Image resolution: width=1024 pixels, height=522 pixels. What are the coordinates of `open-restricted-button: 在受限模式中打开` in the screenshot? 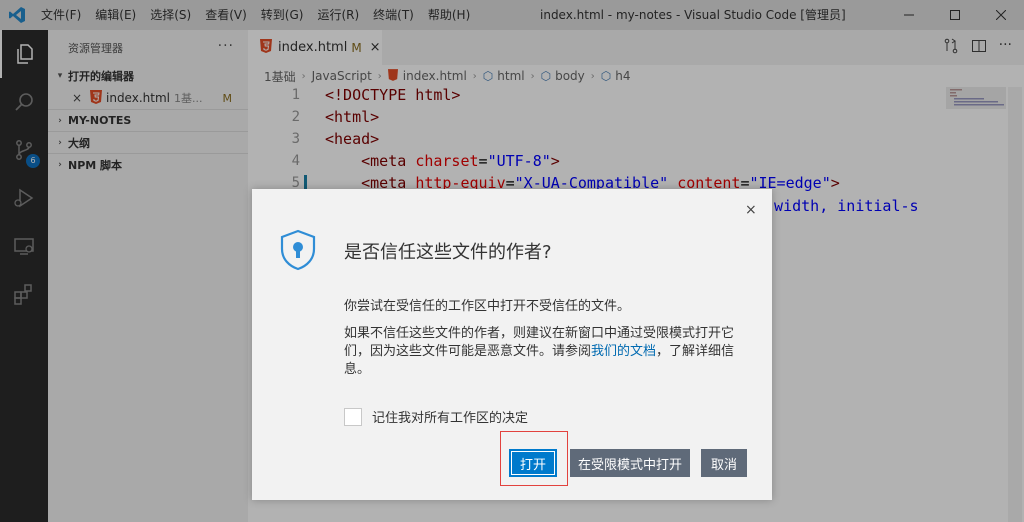 It's located at (630, 463).